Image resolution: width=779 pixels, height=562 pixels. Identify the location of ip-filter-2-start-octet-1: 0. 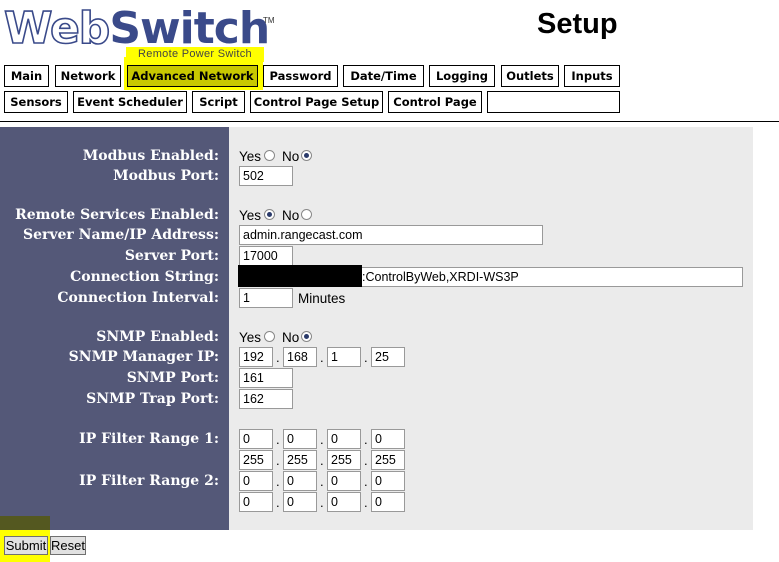
(256, 481).